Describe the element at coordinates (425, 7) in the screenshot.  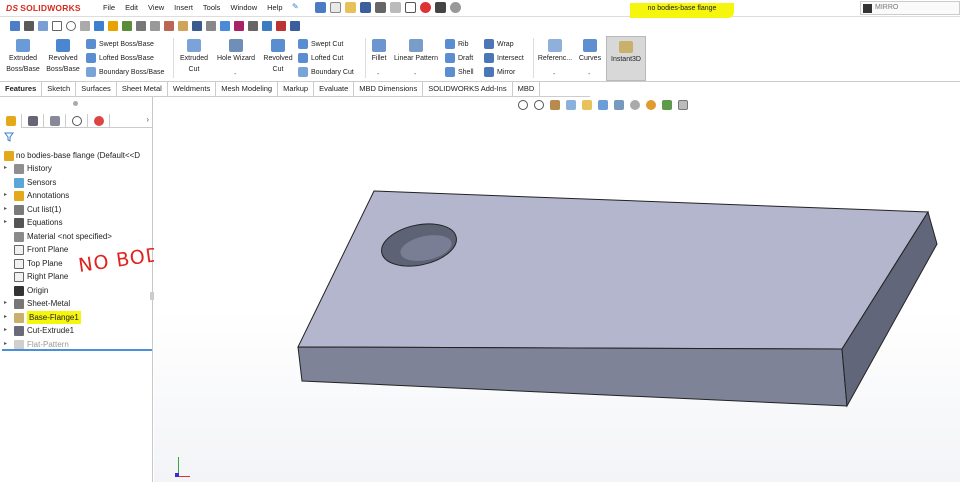
I see `rebuild-icon` at that location.